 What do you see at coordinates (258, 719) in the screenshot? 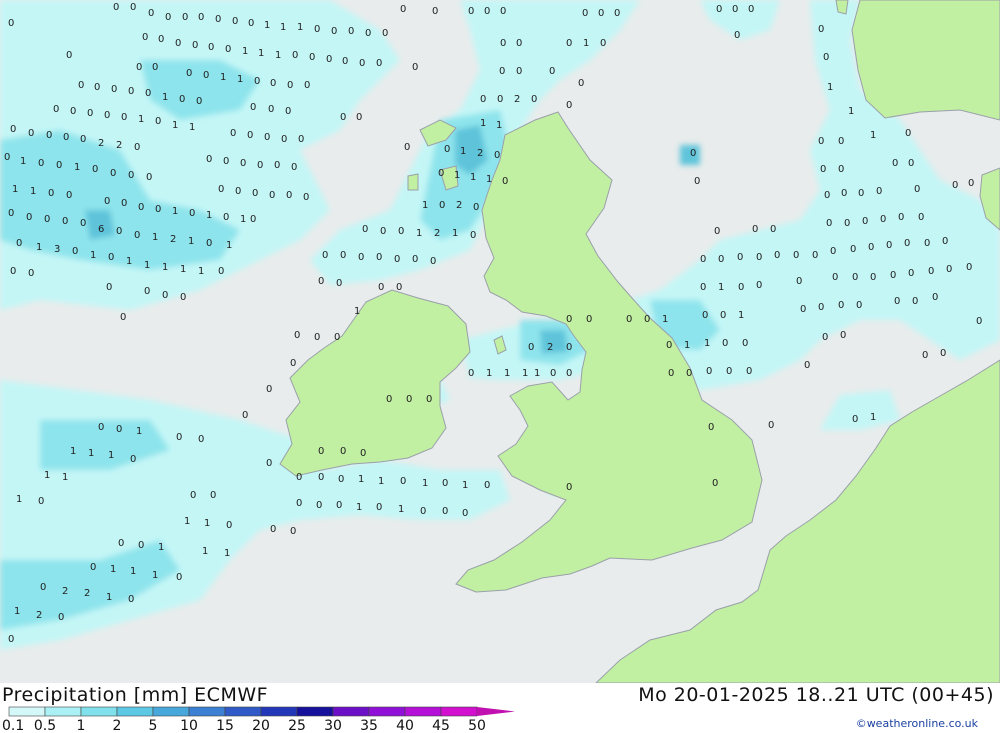
I see `color-legend: 0.1 0.5 1 2 5 10 15 20 25 30 35 40 45 50` at bounding box center [258, 719].